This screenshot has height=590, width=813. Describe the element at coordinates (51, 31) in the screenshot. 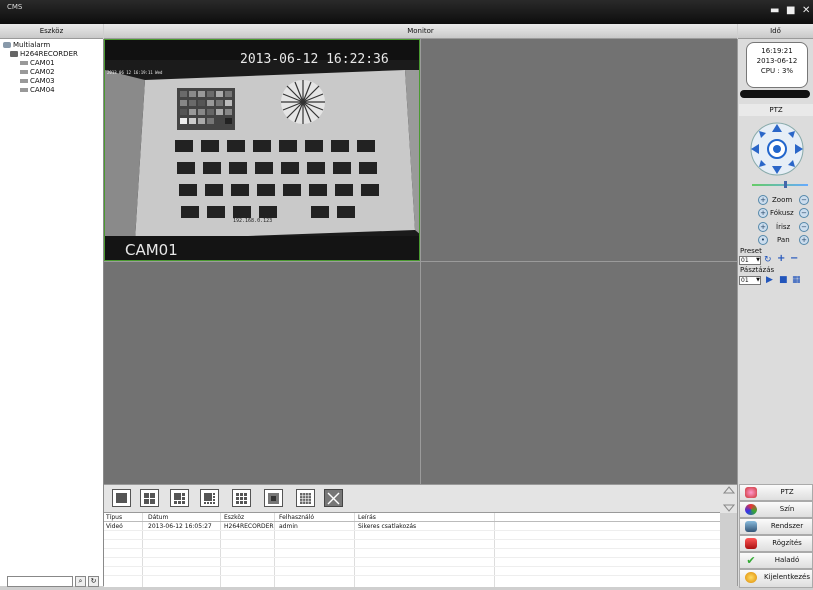

I see `device-header: Eszköz` at that location.